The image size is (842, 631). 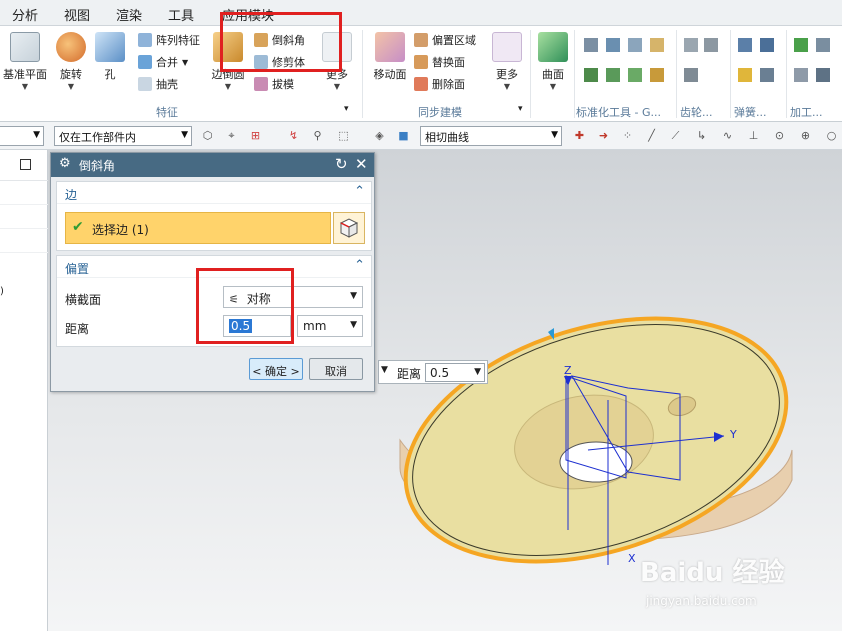 What do you see at coordinates (77, 14) in the screenshot?
I see `menu-view: 视图` at bounding box center [77, 14].